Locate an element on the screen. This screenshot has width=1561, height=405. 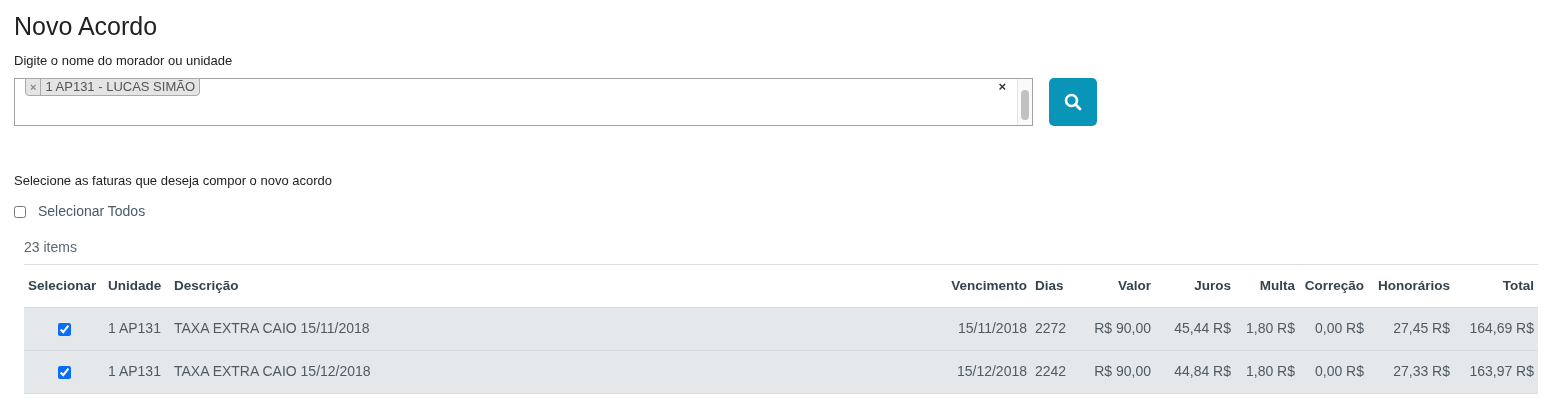
table-cell: TAXA EXTRA CAIO 15/12/2018 is located at coordinates (555, 371).